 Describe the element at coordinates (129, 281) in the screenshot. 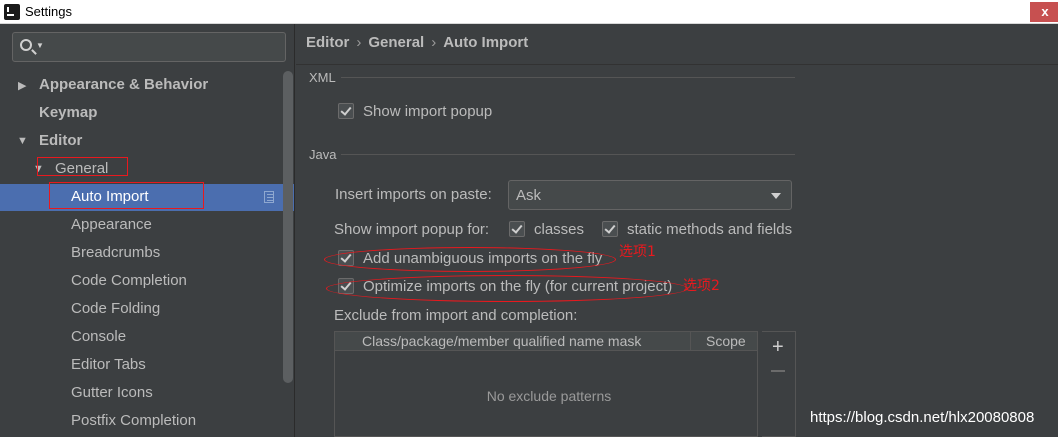

I see `sidebar-item-code-completion: Code Completion` at that location.